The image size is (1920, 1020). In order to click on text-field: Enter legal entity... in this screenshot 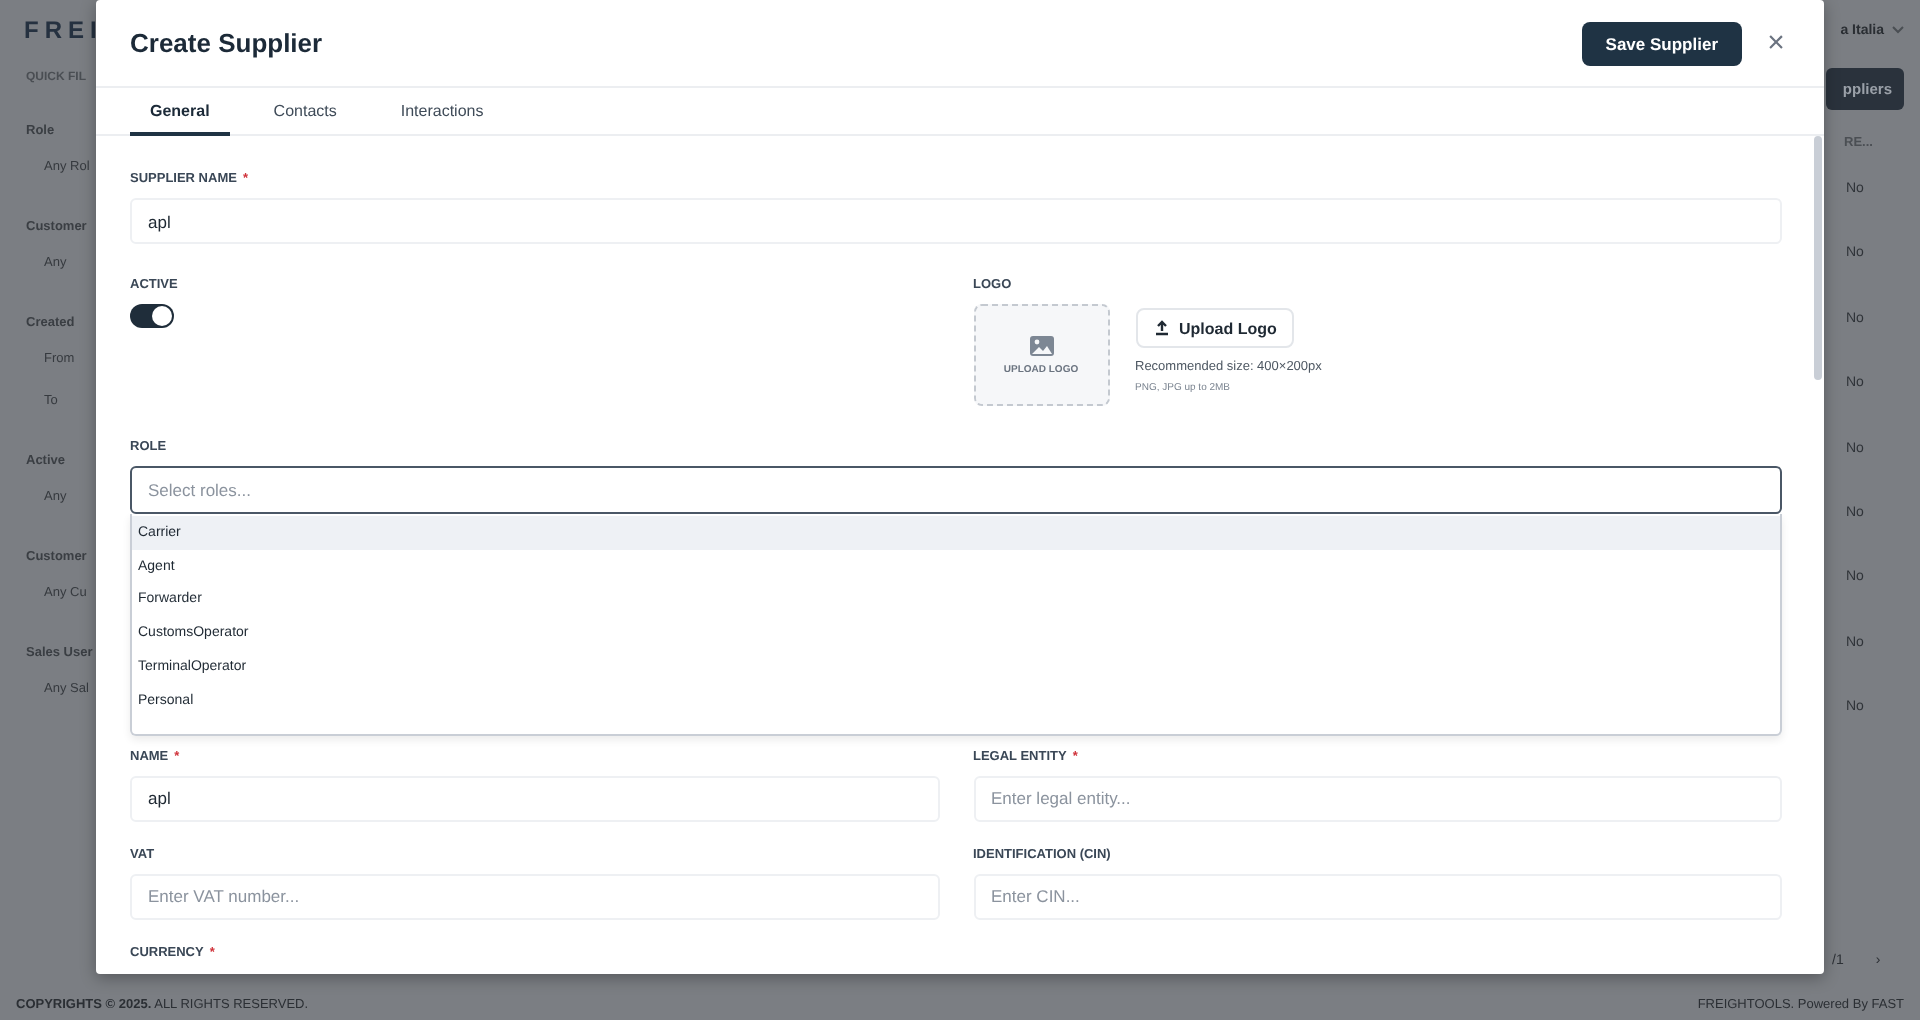, I will do `click(1377, 798)`.